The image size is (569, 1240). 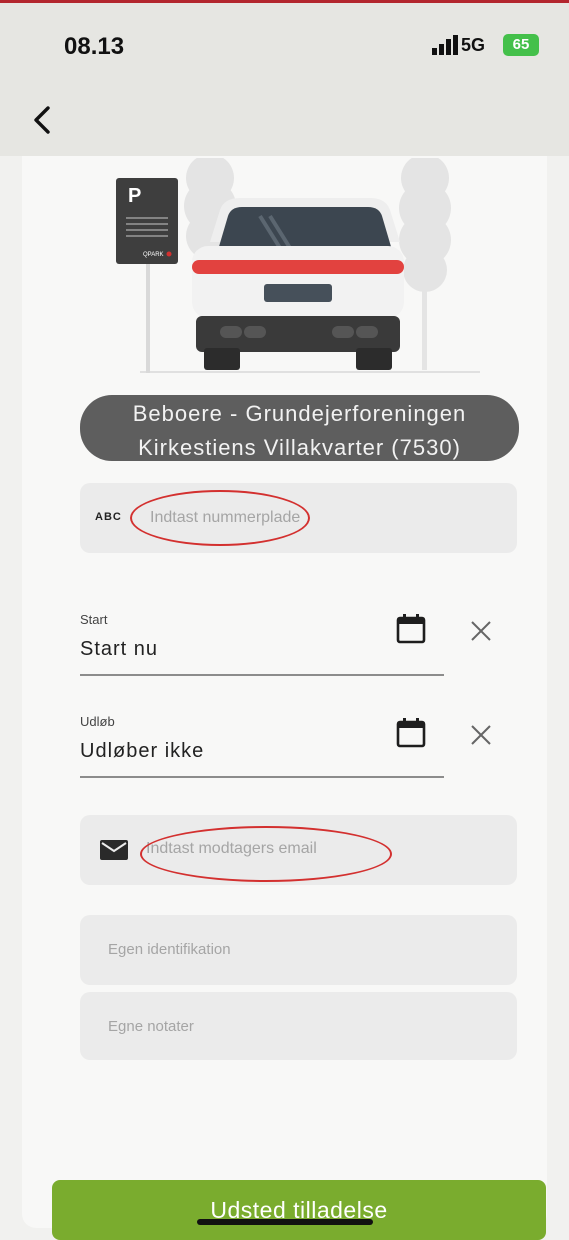 What do you see at coordinates (153, 255) in the screenshot?
I see `sign-brand: QPARK` at bounding box center [153, 255].